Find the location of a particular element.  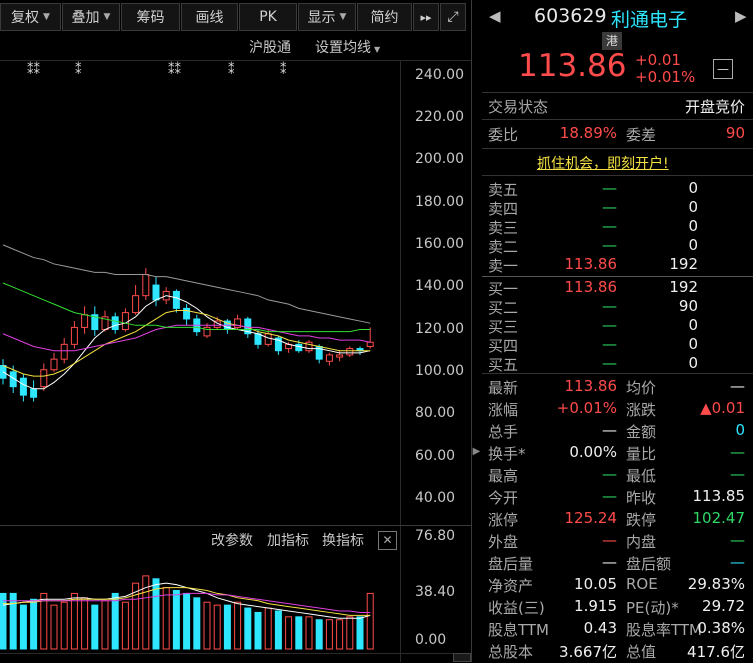

prev-stock-icon: ◀ is located at coordinates (495, 16).